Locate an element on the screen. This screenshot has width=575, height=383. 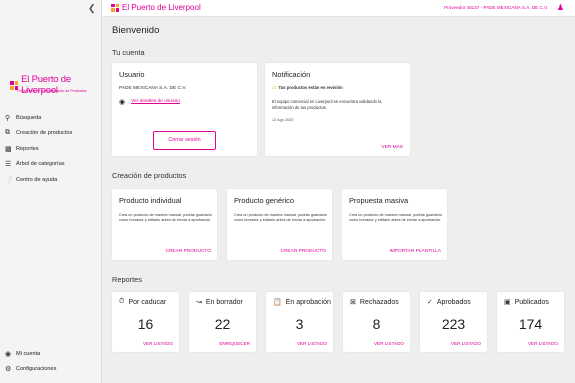
report-card-publicados: ▣ Publicados 174 VER LISTADO is located at coordinates (530, 322).